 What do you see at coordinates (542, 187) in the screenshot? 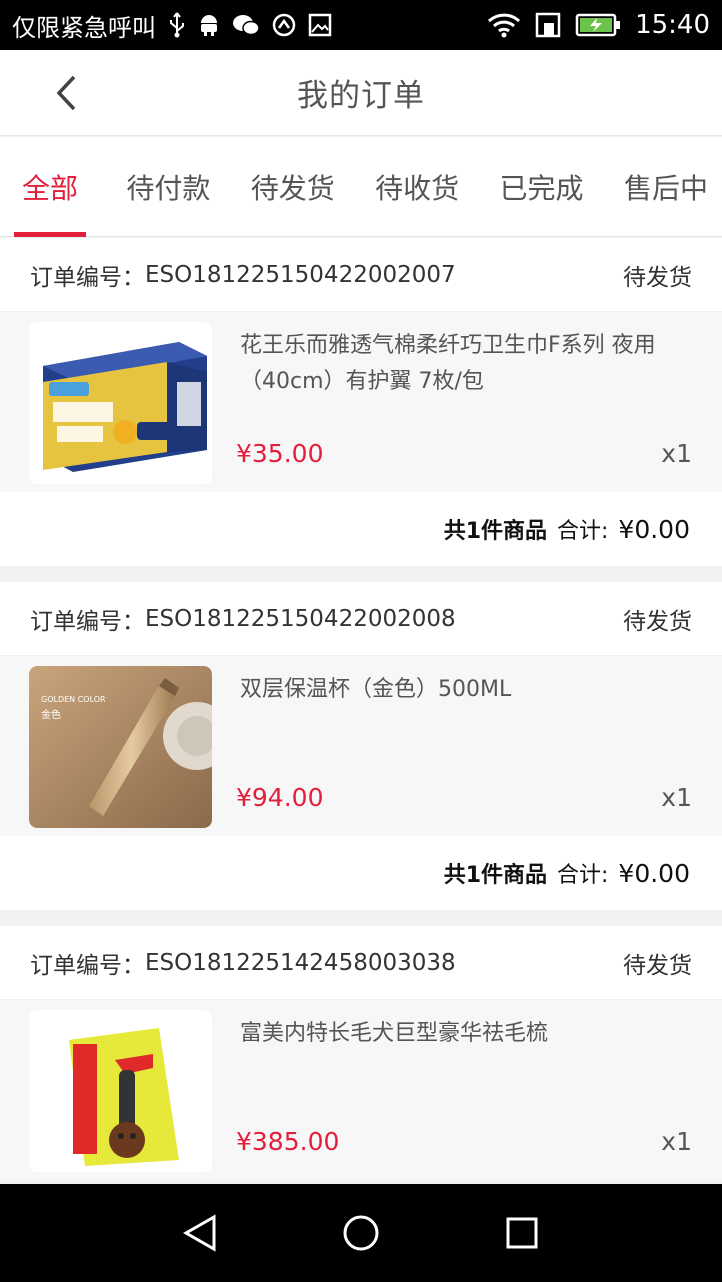
I see `tab-completed: 已完成` at bounding box center [542, 187].